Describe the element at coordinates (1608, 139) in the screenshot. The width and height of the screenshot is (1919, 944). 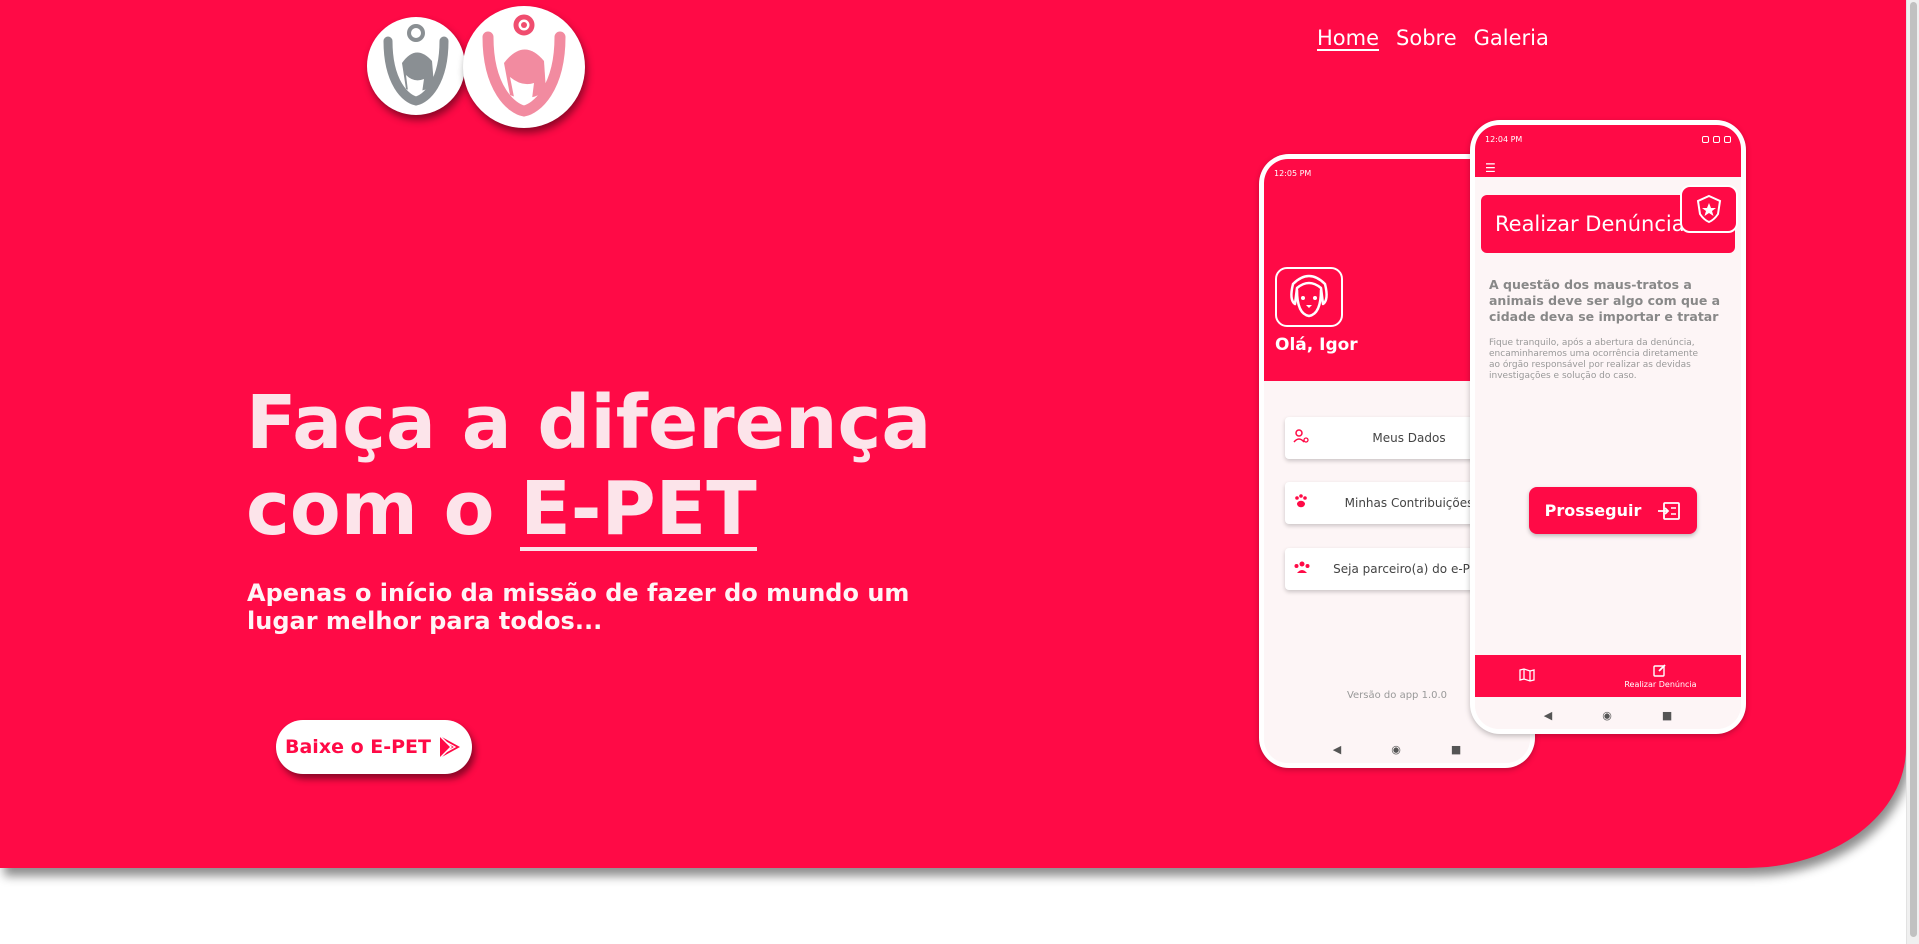
I see `status-bar: 12:04 PM` at that location.